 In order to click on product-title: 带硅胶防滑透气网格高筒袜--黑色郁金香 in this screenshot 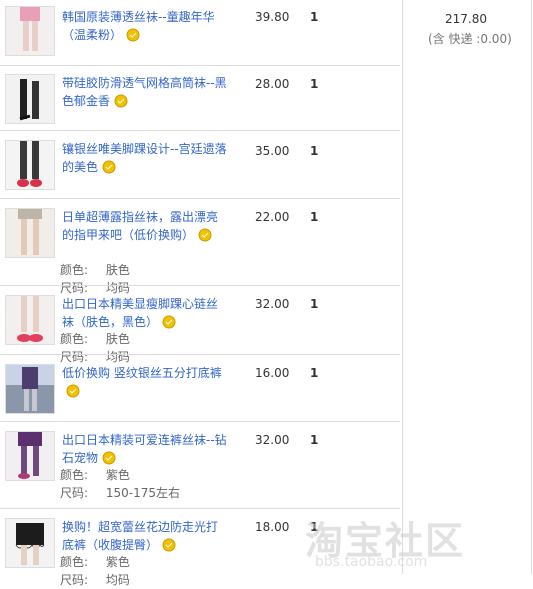, I will do `click(144, 92)`.